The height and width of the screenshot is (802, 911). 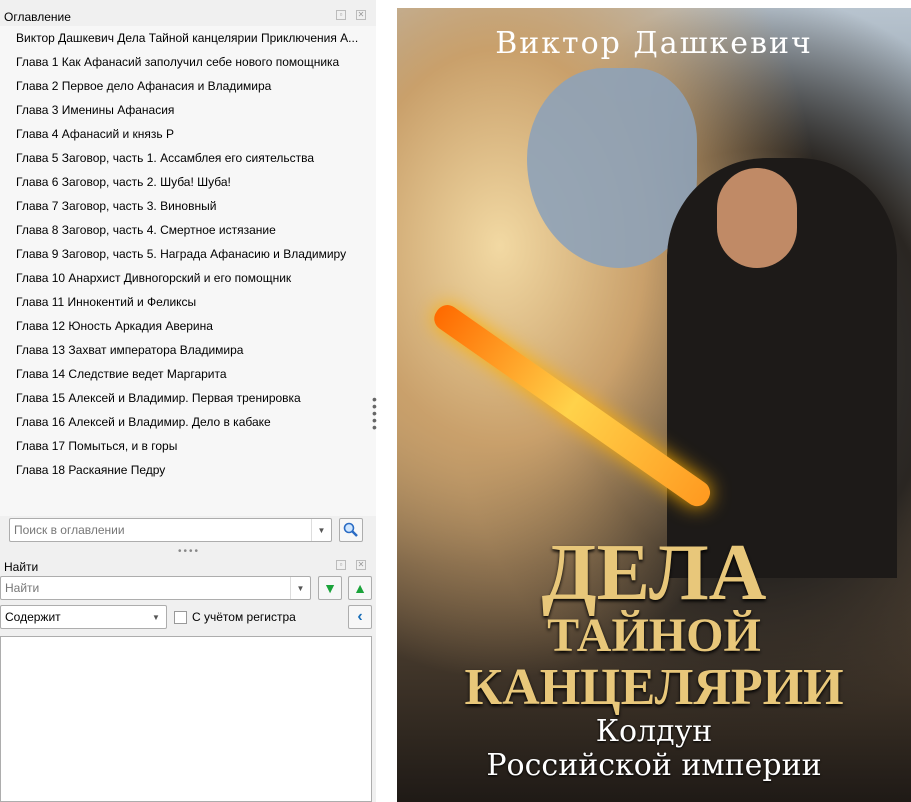 I want to click on arrow-down-icon: ▼, so click(x=330, y=588).